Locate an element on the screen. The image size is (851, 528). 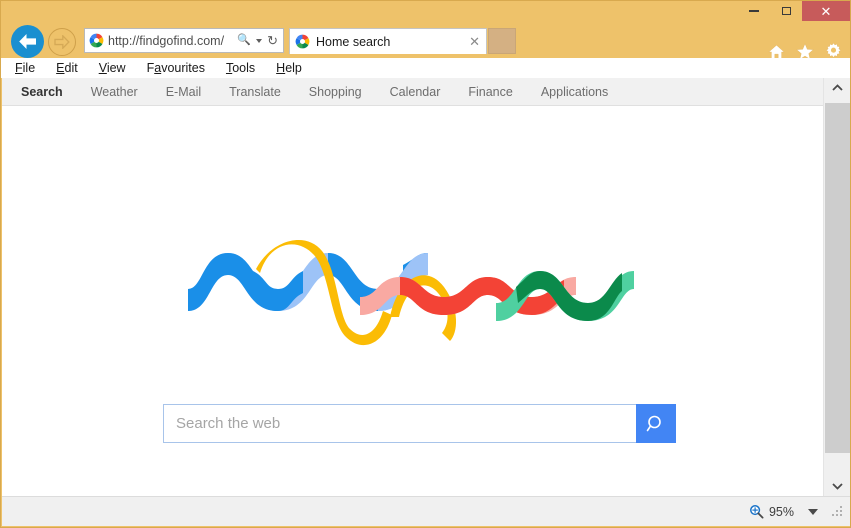
maximize-icon is located at coordinates (786, 11).